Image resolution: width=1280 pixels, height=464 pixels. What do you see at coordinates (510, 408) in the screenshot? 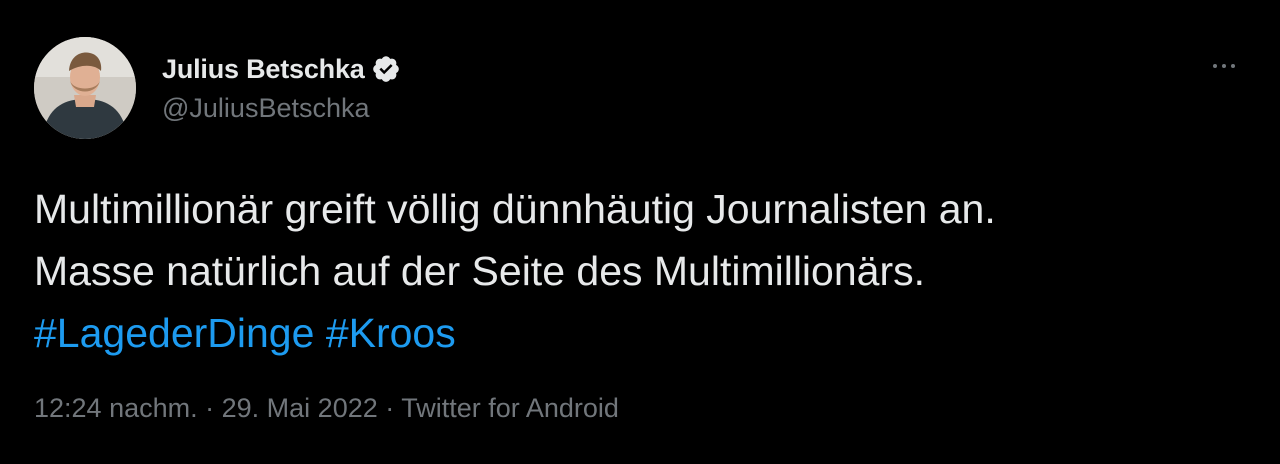
I see `tweet-source: Twitter for Android` at bounding box center [510, 408].